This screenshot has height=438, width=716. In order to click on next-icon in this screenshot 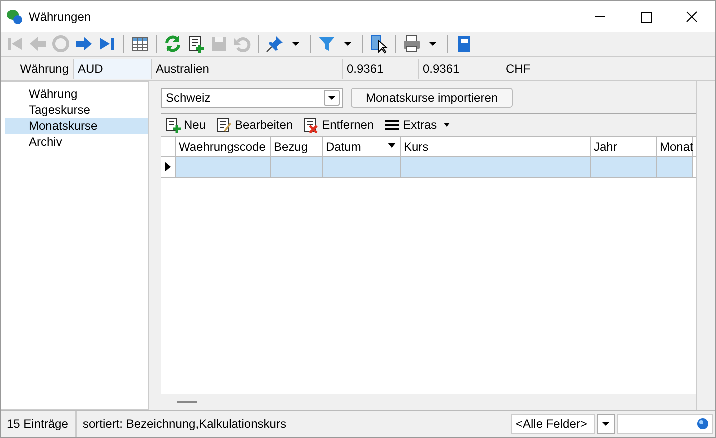, I will do `click(84, 44)`.